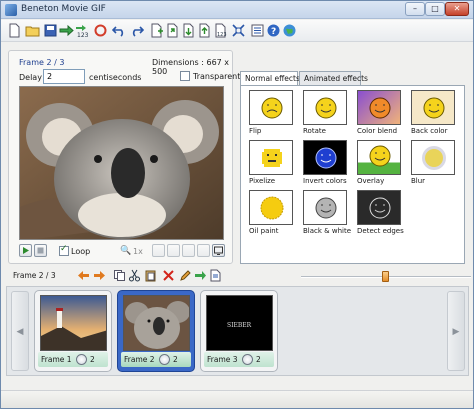  Describe the element at coordinates (64, 250) in the screenshot. I see `loop-checkbox` at that location.